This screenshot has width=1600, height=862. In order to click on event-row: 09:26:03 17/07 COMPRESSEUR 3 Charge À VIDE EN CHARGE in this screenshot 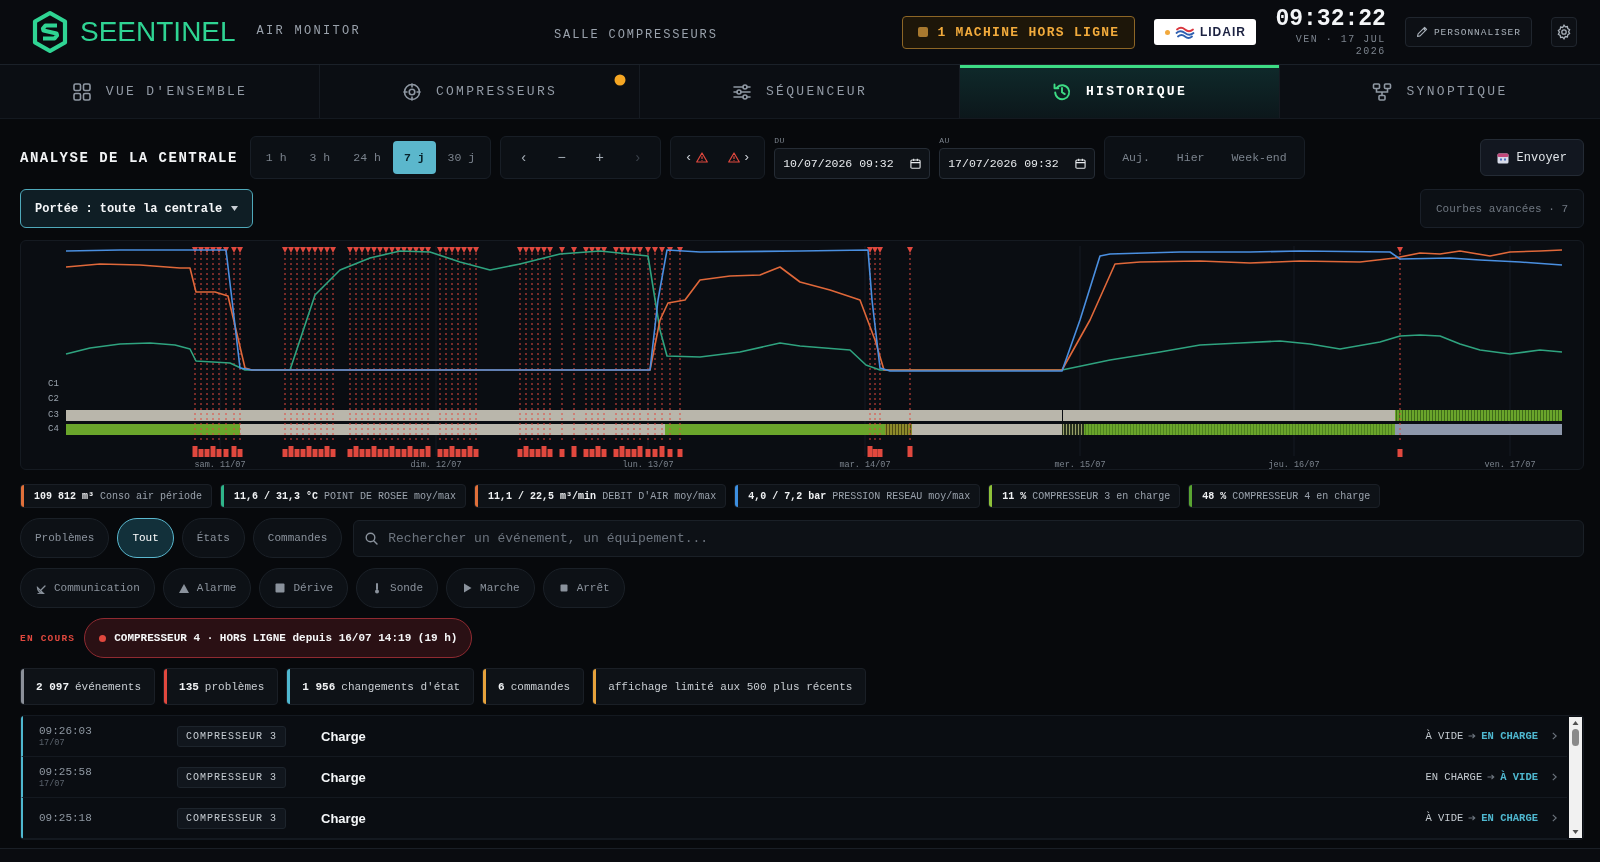, I will do `click(794, 736)`.